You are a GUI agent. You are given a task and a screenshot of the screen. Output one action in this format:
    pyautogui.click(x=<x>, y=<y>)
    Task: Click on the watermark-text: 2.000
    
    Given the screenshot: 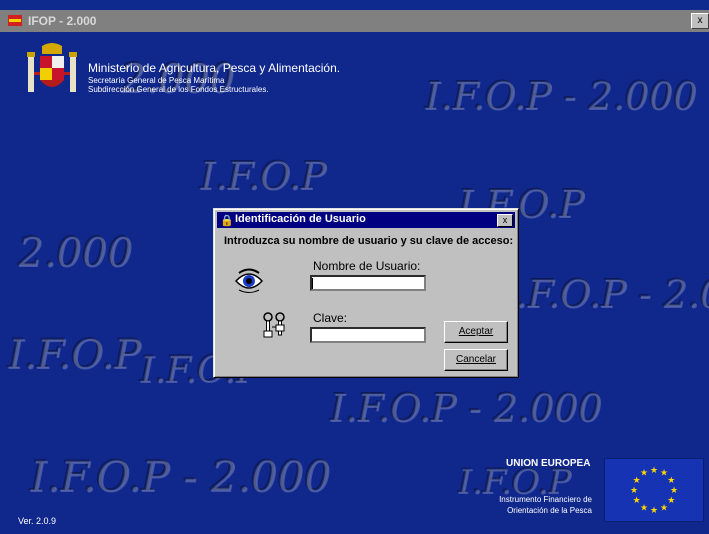 What is the action you would take?
    pyautogui.click(x=75, y=253)
    